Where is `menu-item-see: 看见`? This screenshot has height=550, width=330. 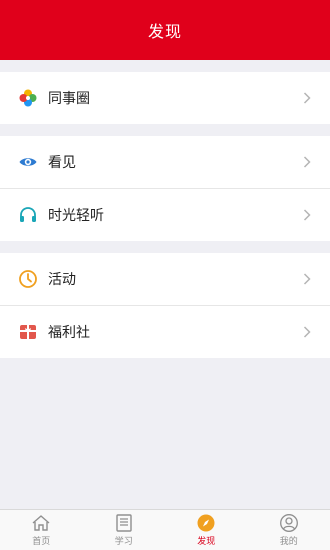
menu-item-see: 看见 is located at coordinates (165, 162).